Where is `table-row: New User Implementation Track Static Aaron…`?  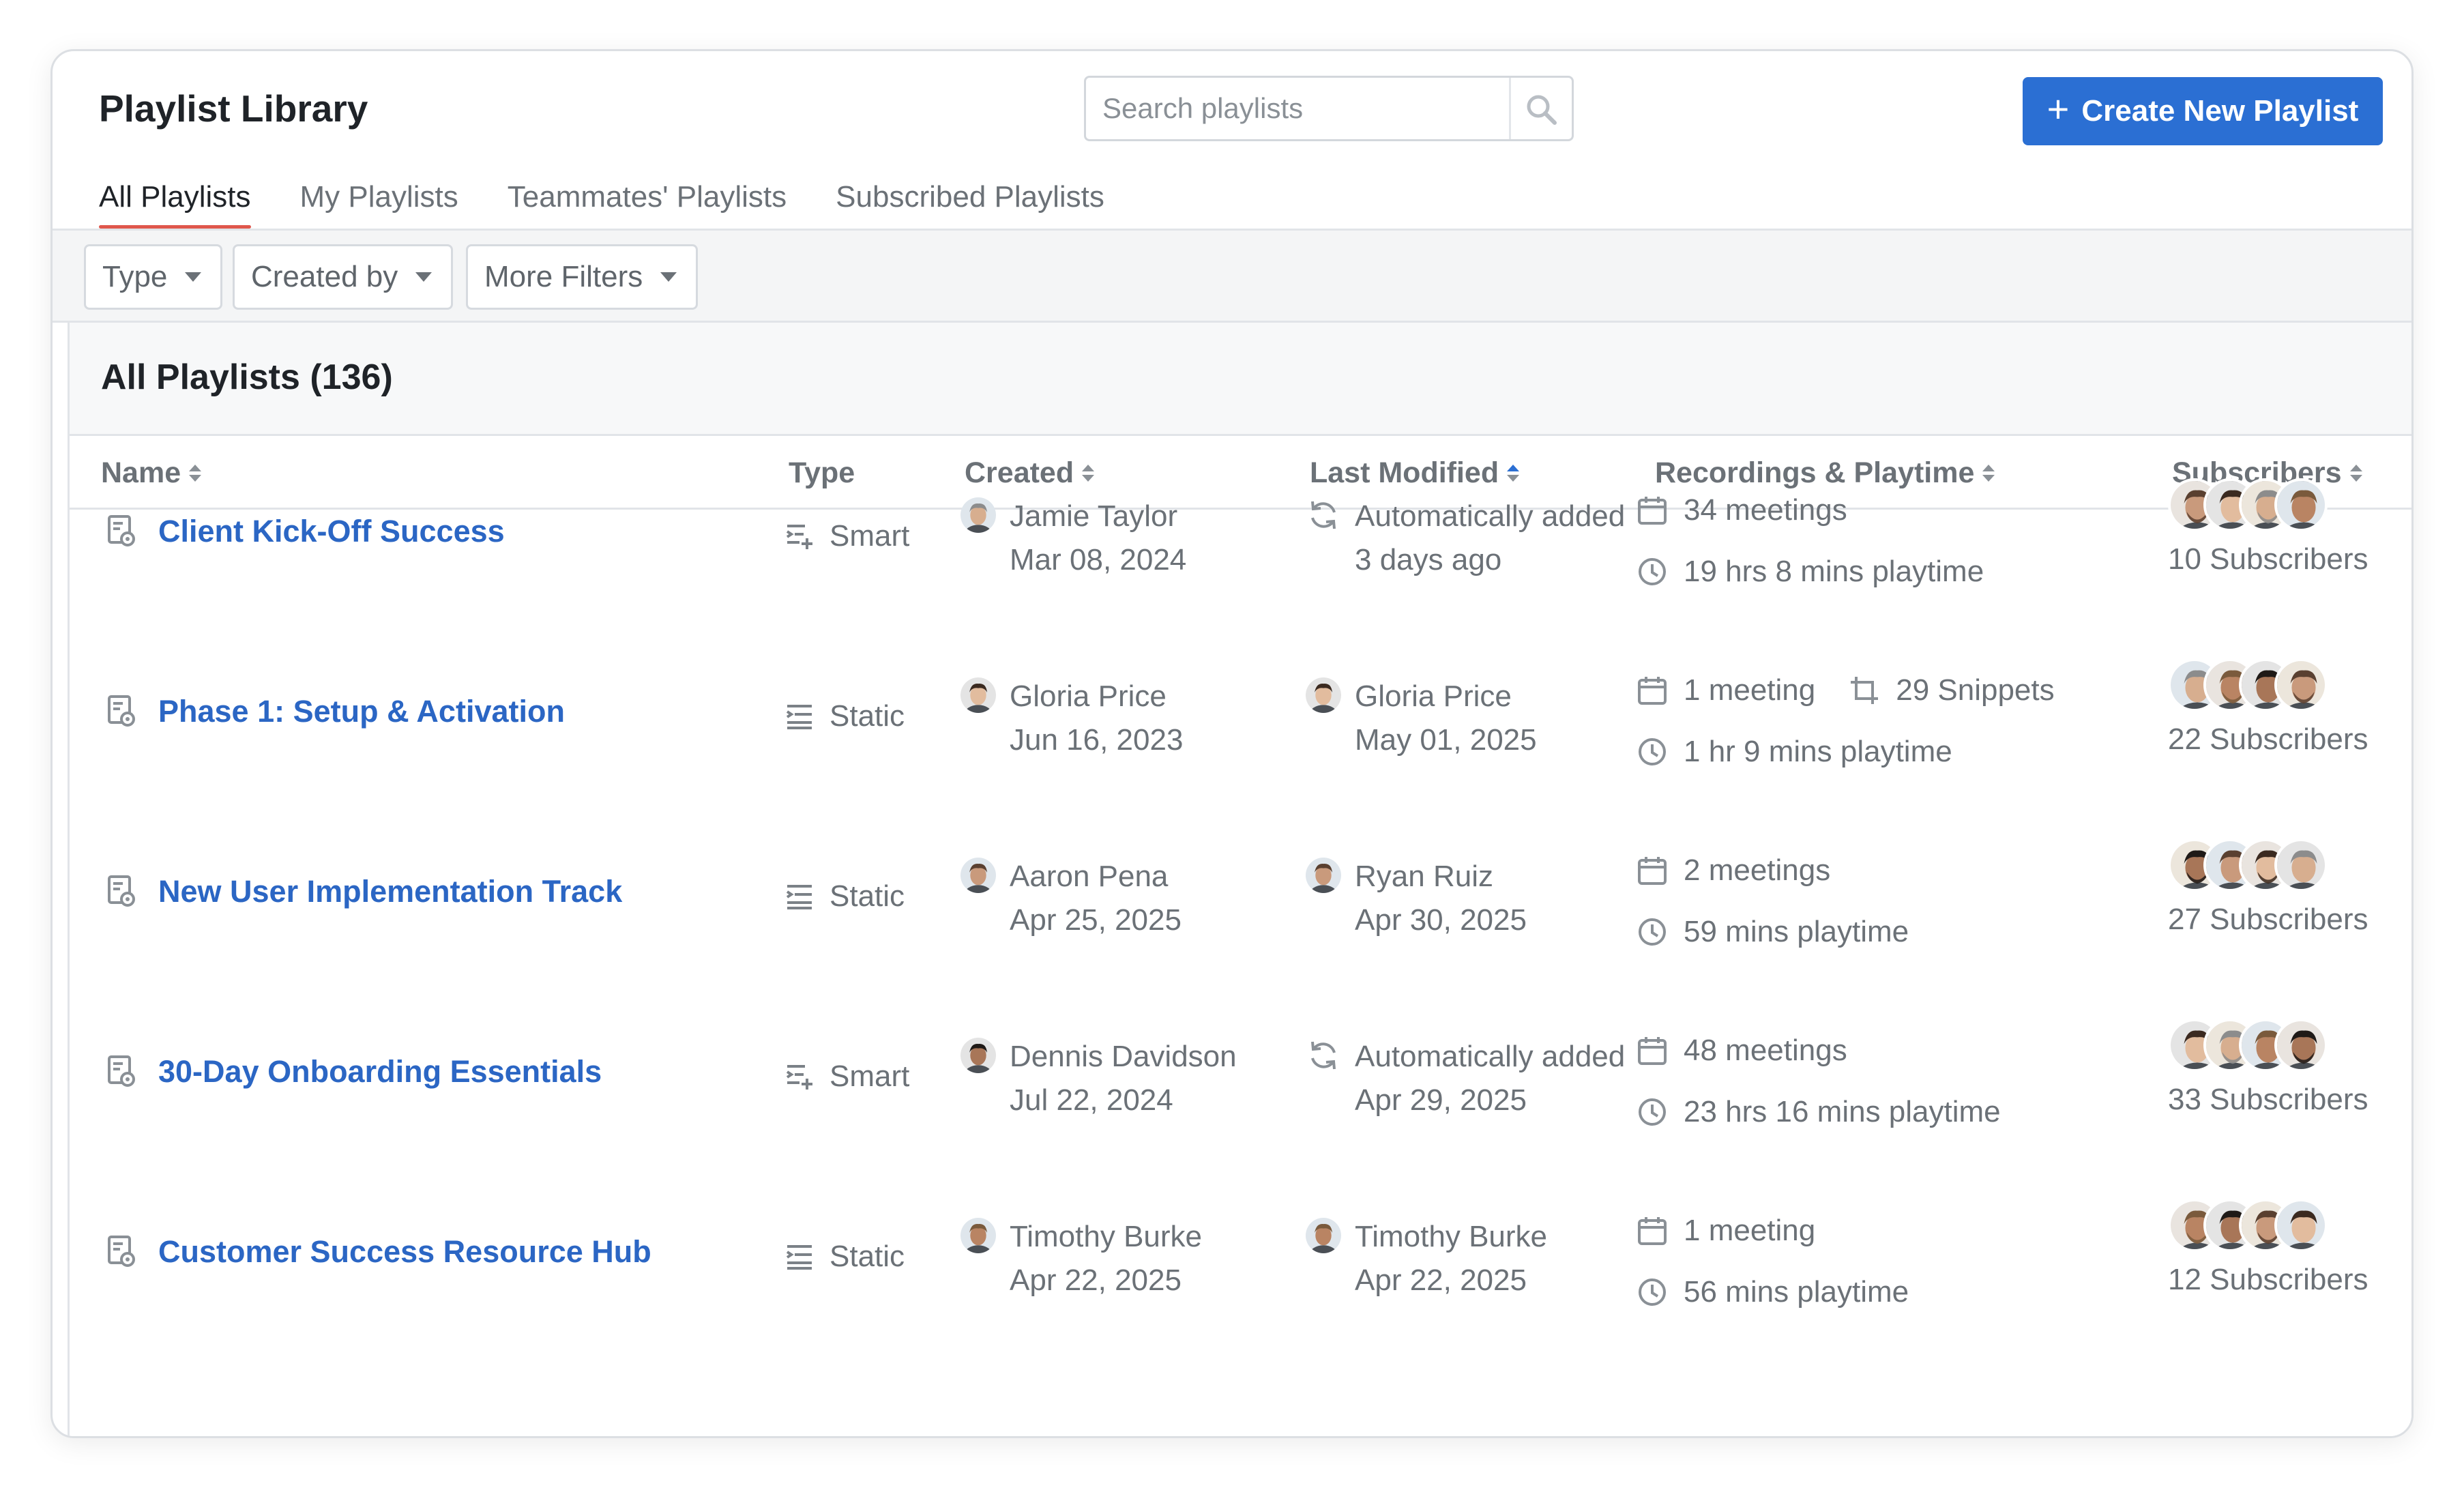
table-row: New User Implementation Track Static Aaron… is located at coordinates (1240, 946).